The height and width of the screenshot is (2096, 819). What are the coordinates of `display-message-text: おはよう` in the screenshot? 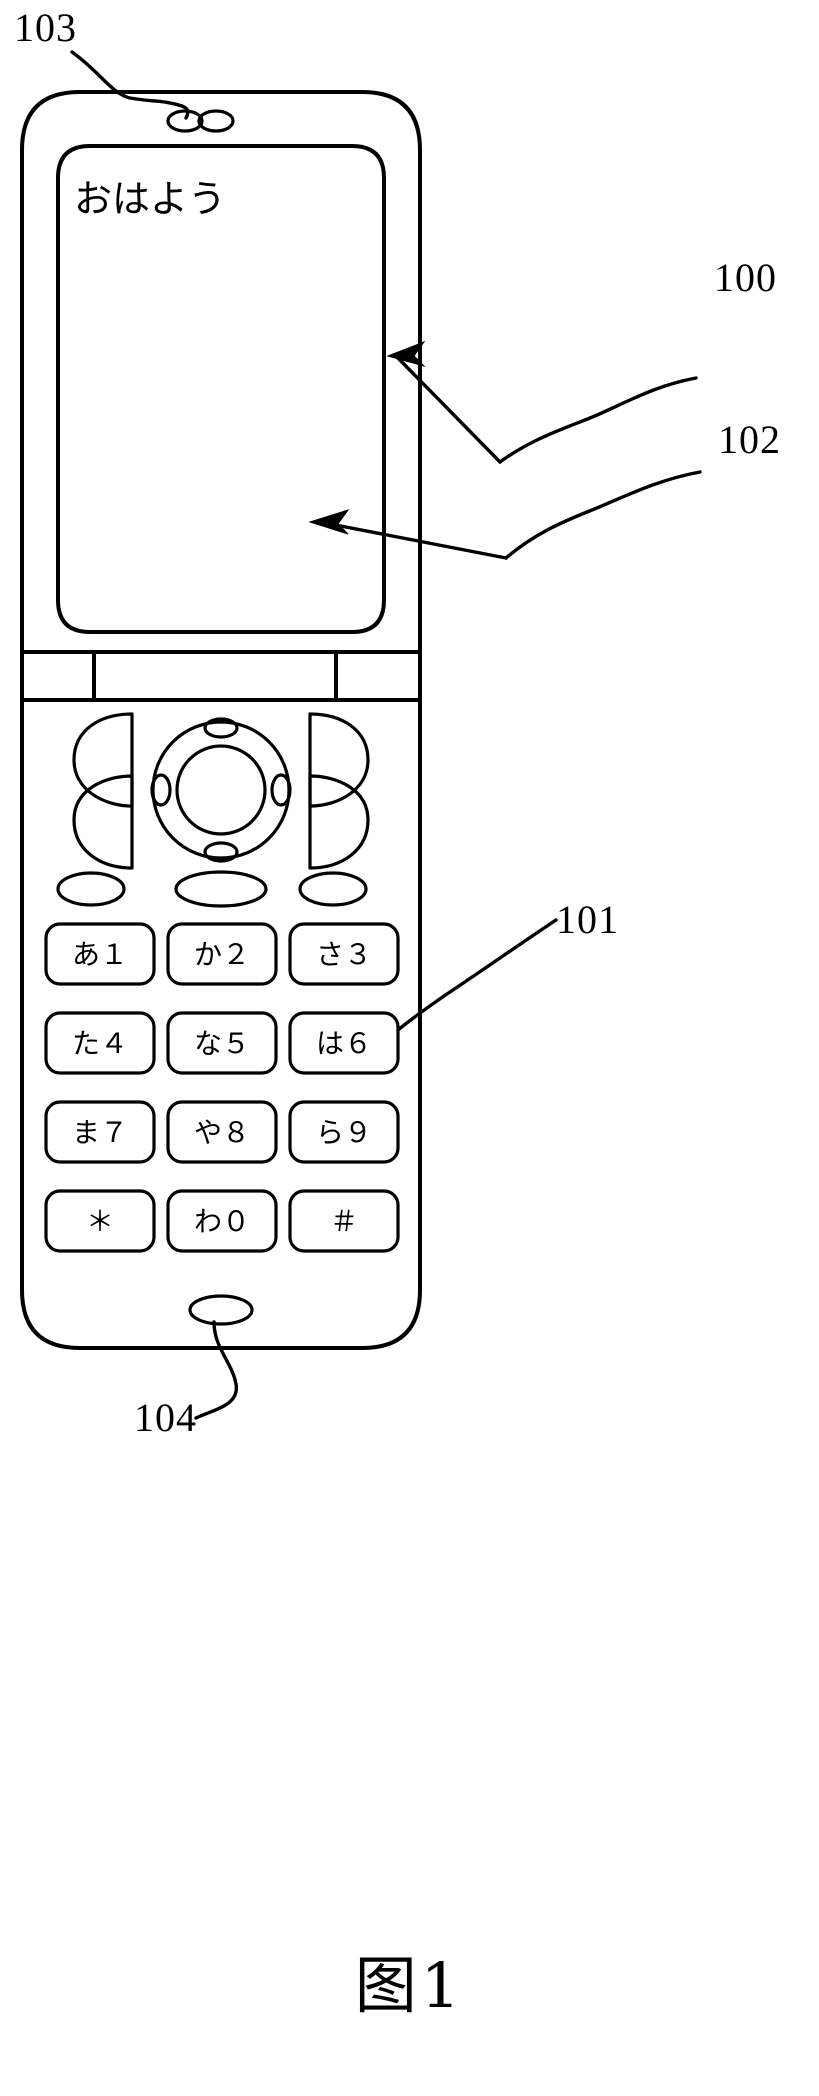 It's located at (150, 199).